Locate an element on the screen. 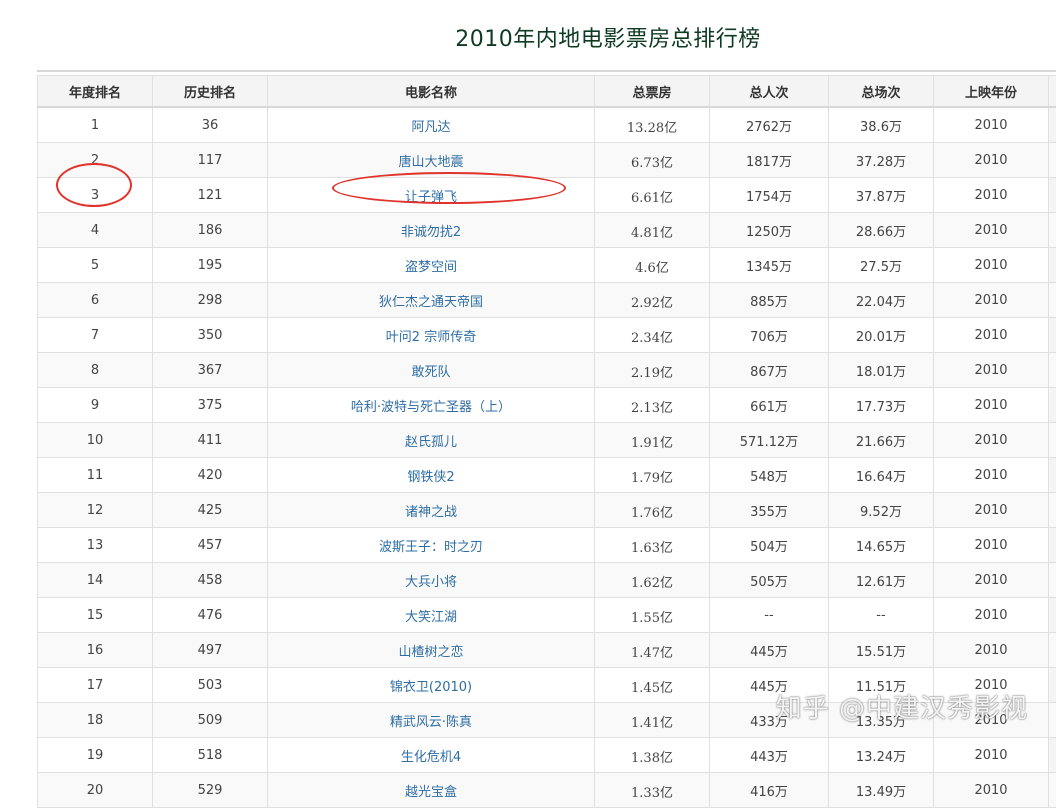 The width and height of the screenshot is (1056, 808). cell-movie-title: 赵氏孤儿 is located at coordinates (431, 440).